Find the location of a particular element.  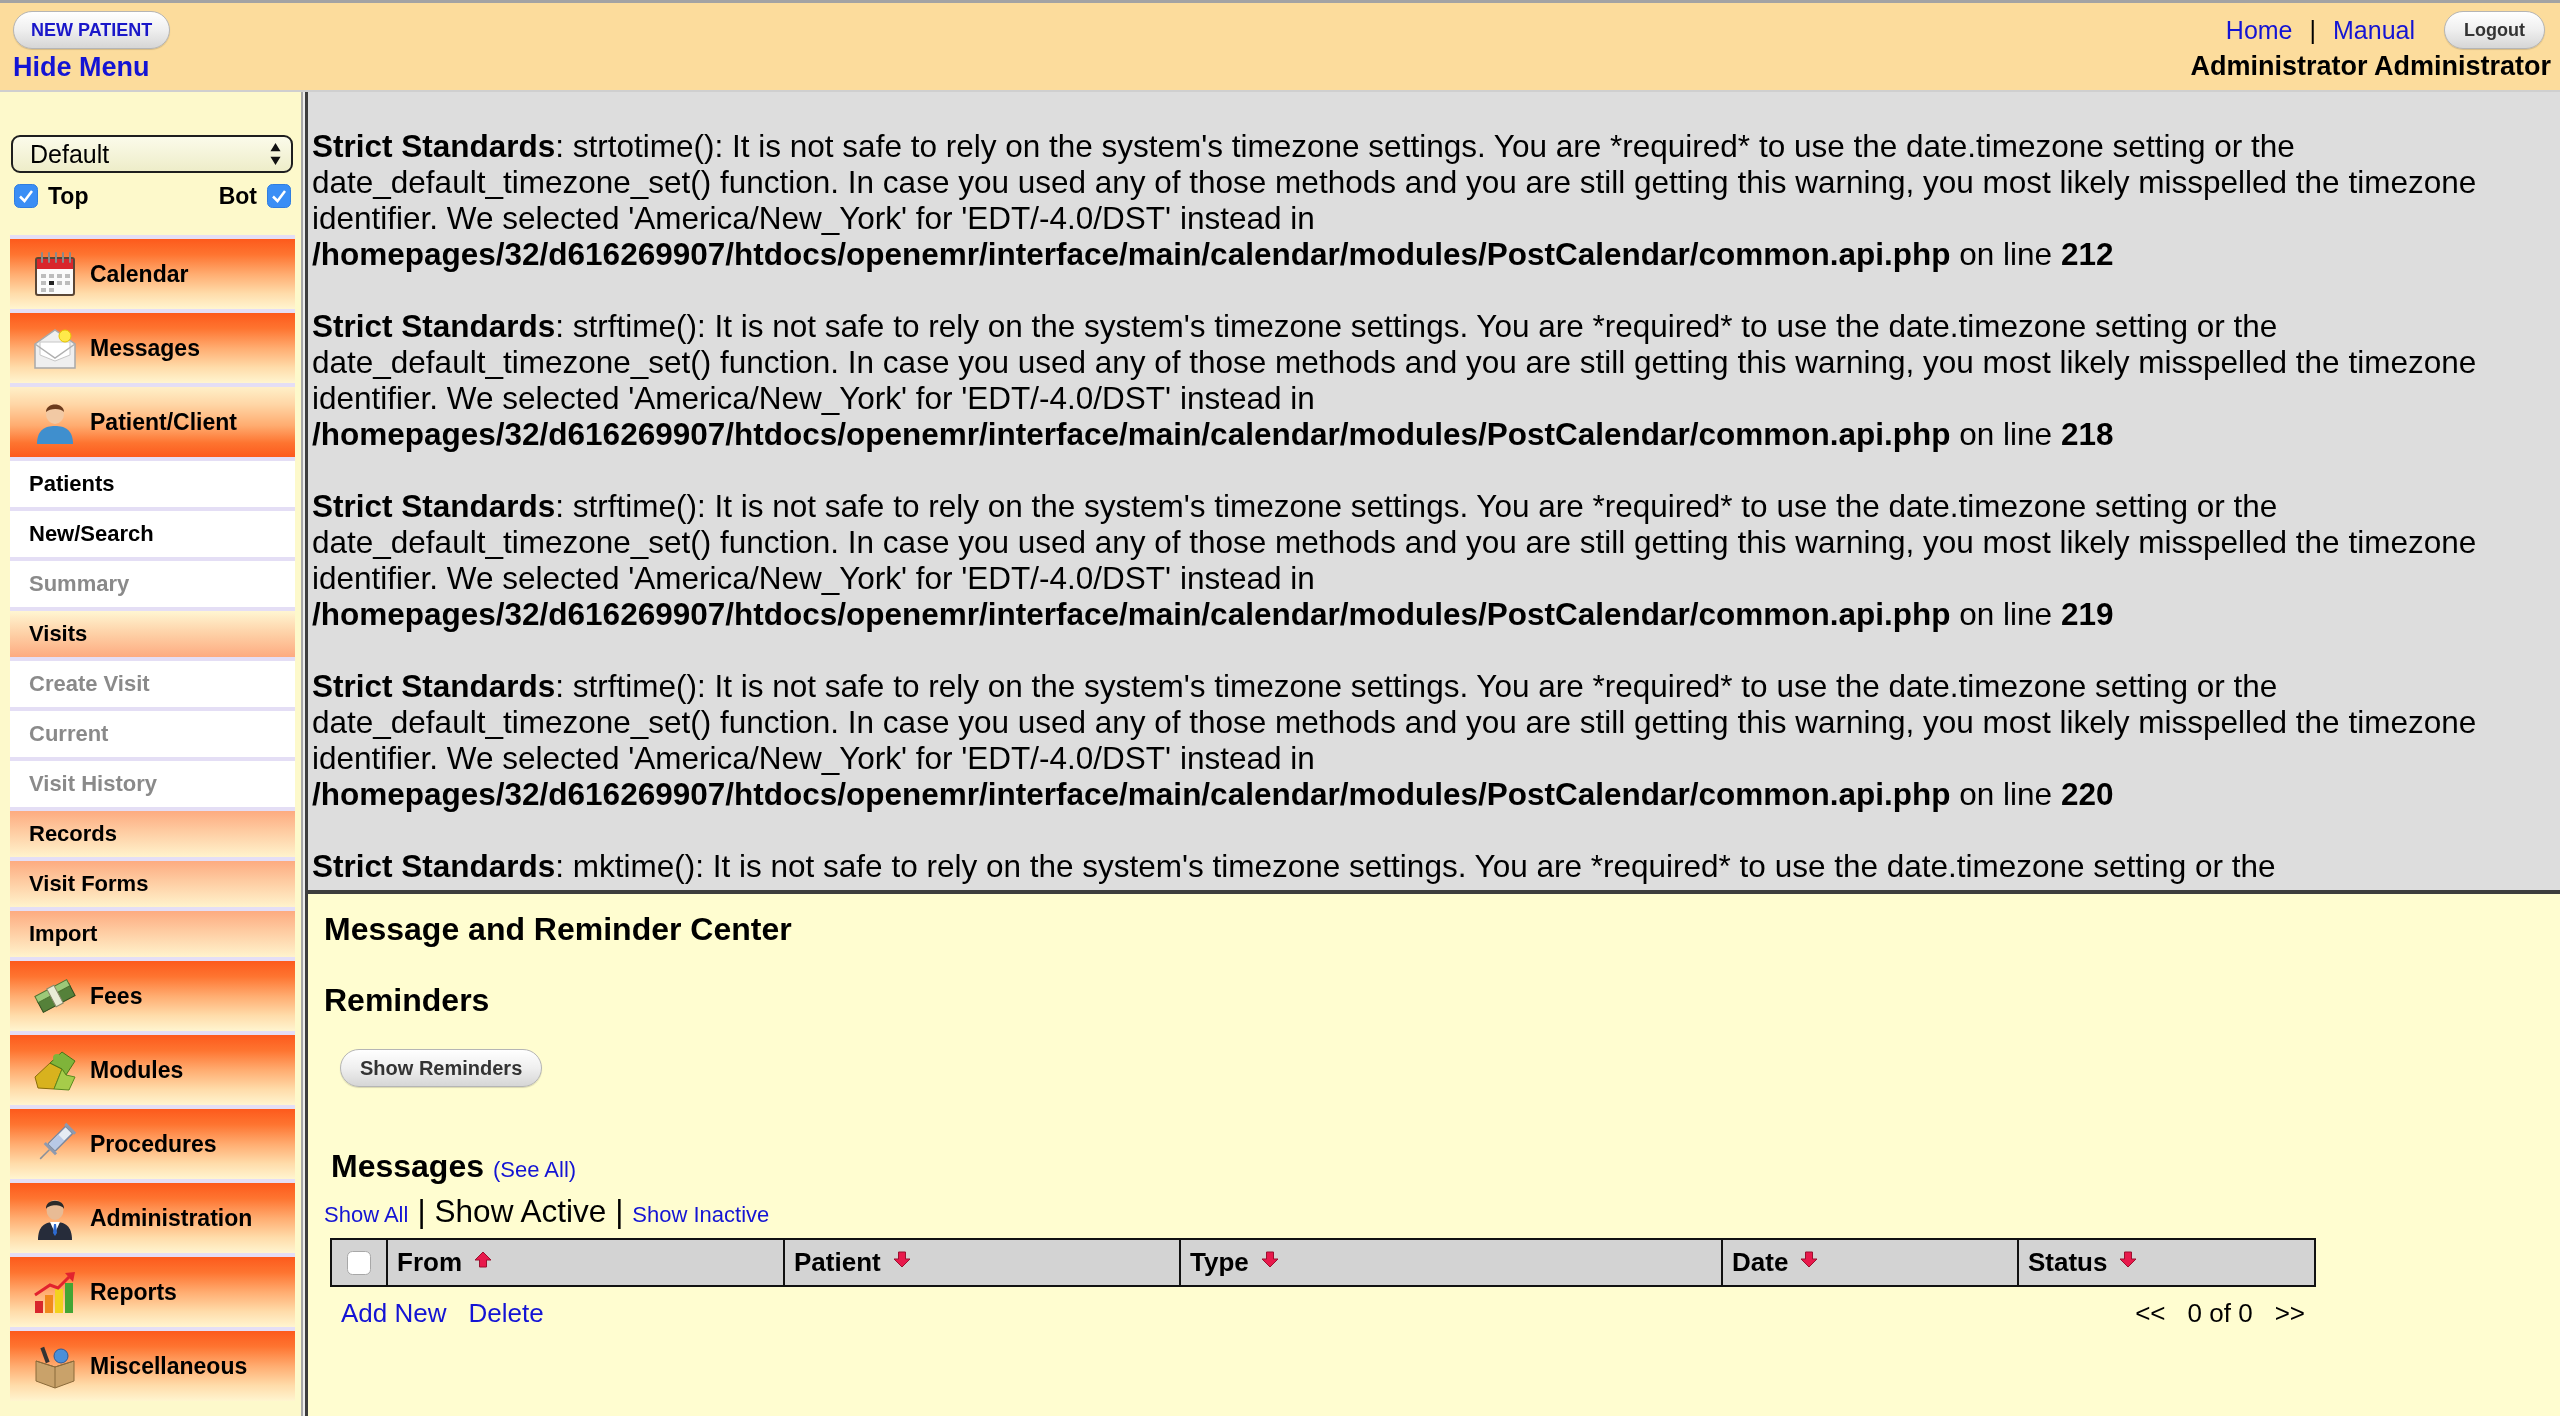

bar-chart-icon is located at coordinates (55, 1292).